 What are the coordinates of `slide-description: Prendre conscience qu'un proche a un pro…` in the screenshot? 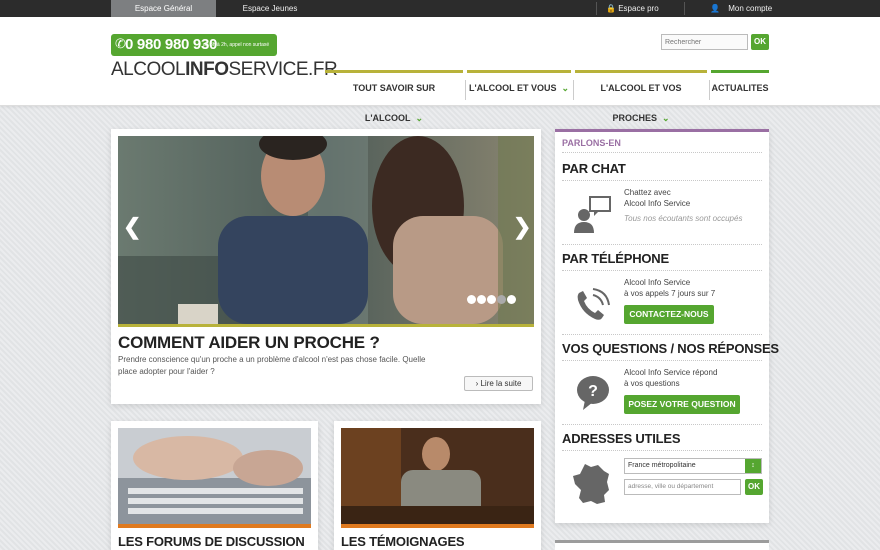 It's located at (272, 365).